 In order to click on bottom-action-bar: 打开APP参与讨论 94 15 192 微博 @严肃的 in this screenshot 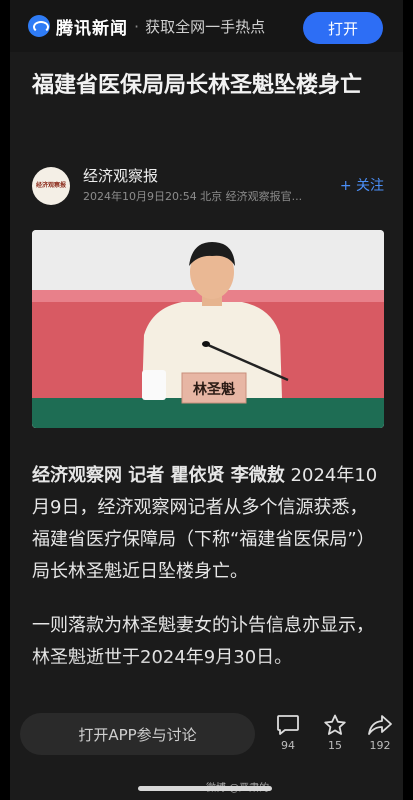, I will do `click(206, 750)`.